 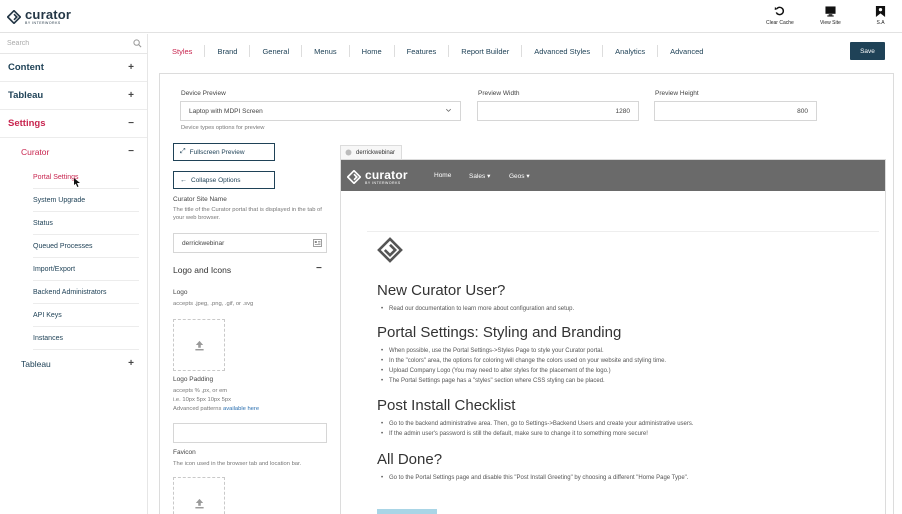 I want to click on preview-height-label: Preview Height, so click(x=677, y=93).